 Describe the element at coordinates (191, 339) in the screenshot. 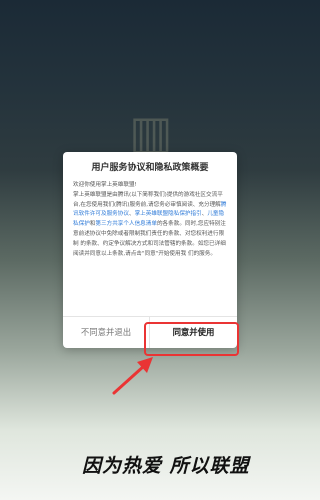

I see `agree-button-highlight-box` at that location.